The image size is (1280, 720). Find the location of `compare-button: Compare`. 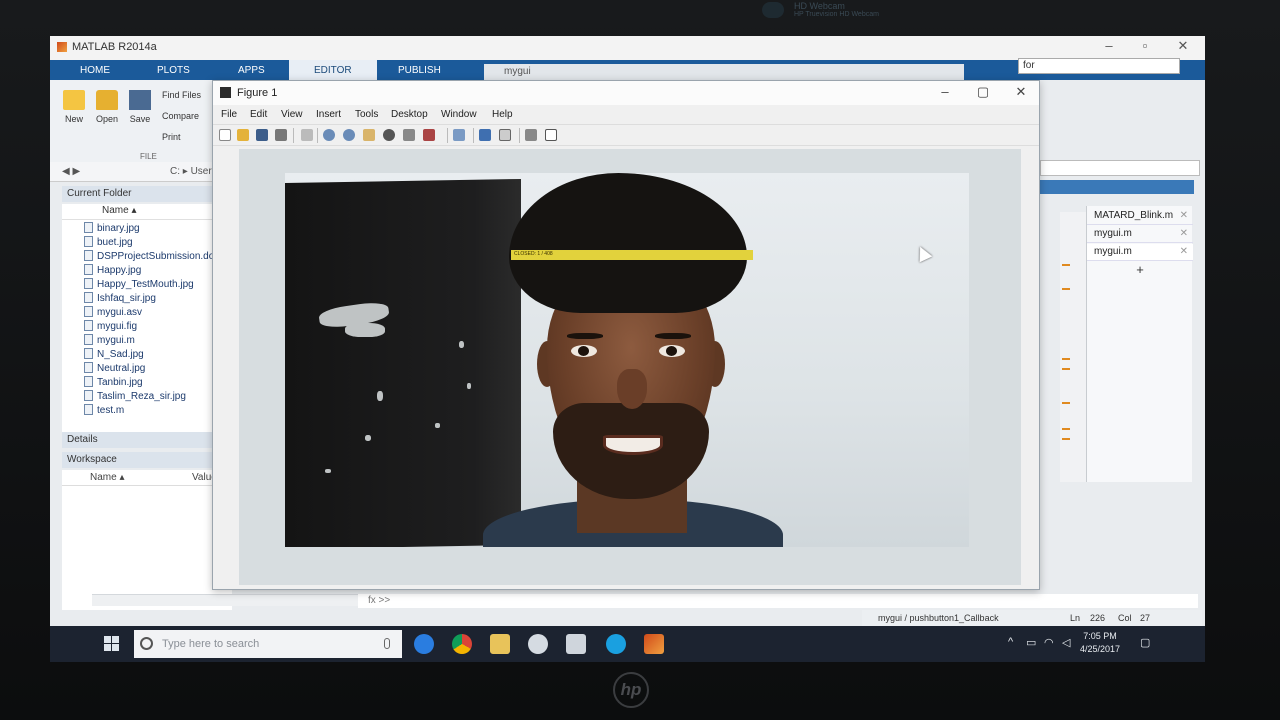

compare-button: Compare is located at coordinates (180, 116).